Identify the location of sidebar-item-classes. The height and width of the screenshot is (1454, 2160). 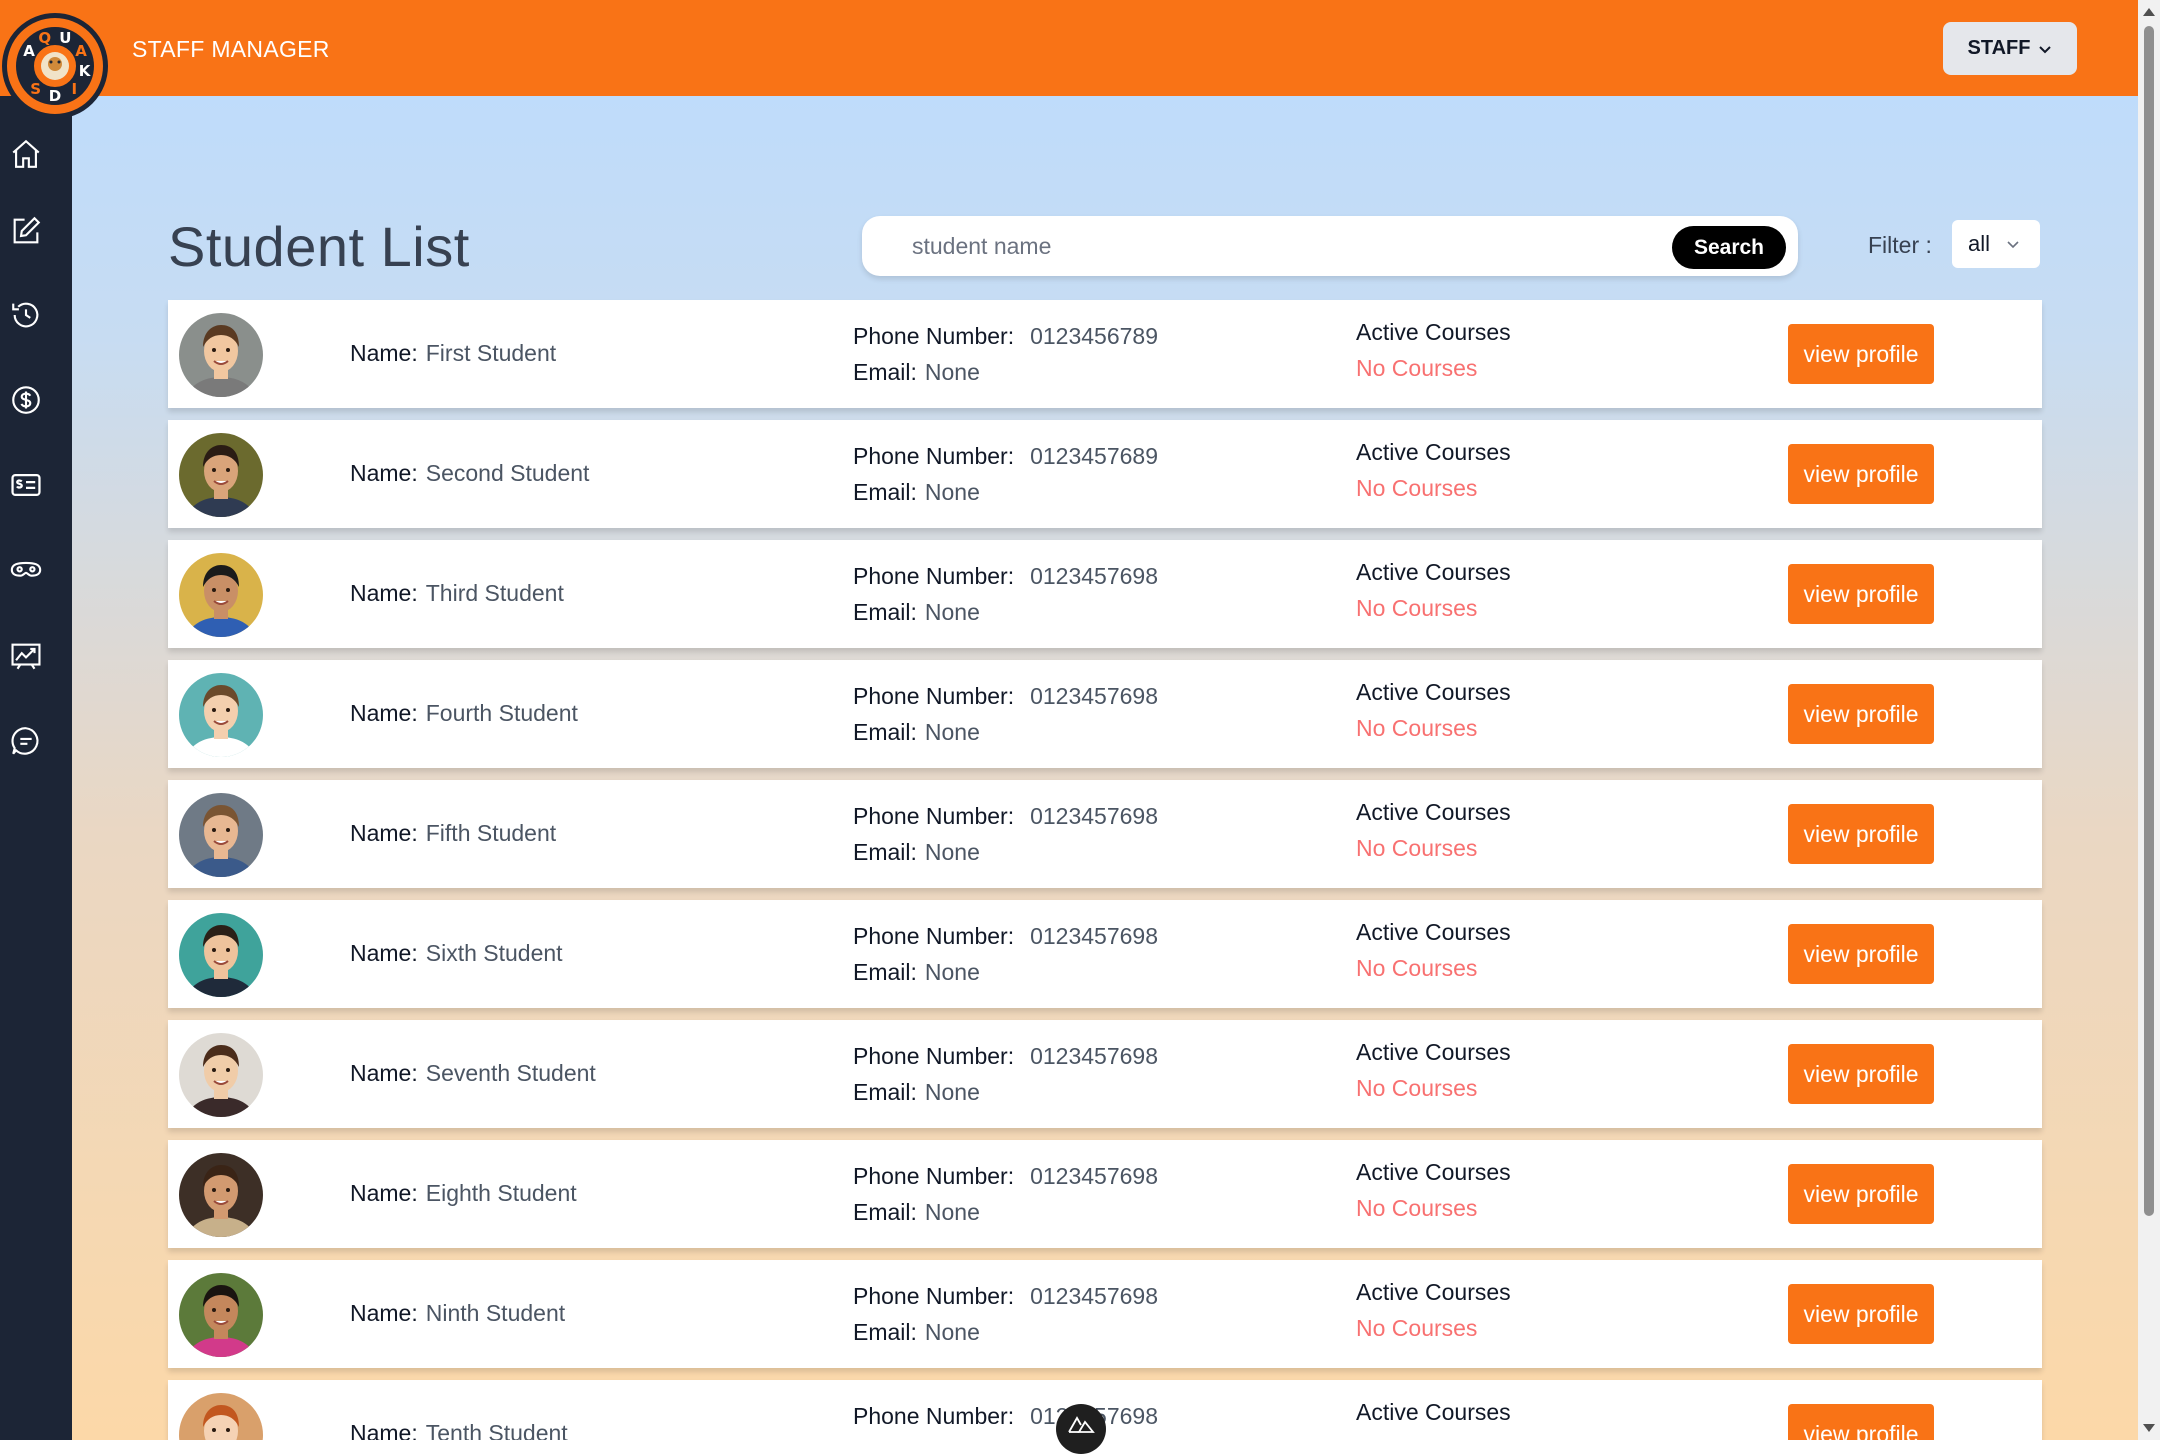
(26, 570).